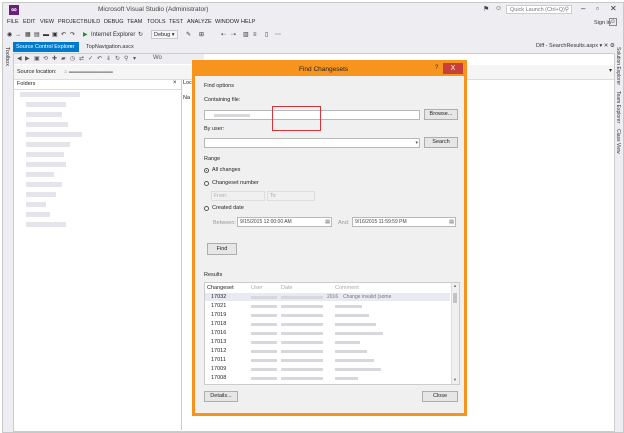 Image resolution: width=624 pixels, height=433 pixels. Describe the element at coordinates (46, 35) in the screenshot. I see `save-icon: ▬` at that location.